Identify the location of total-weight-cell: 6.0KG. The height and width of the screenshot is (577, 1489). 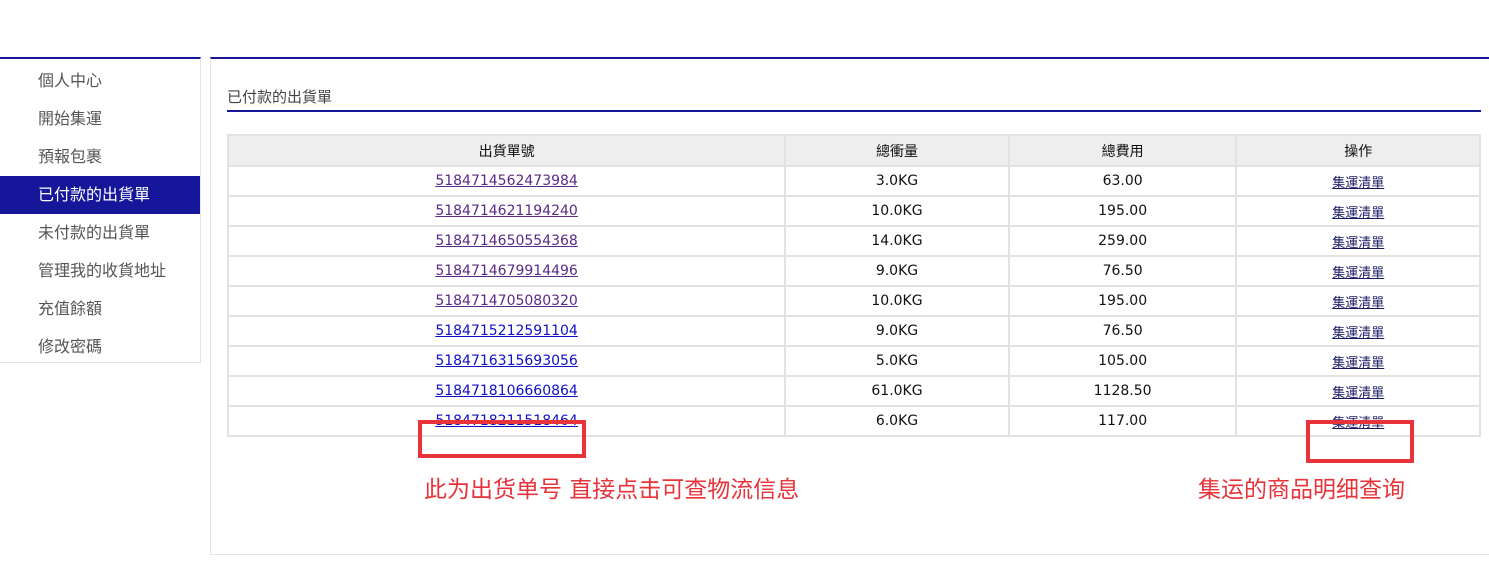
(897, 421).